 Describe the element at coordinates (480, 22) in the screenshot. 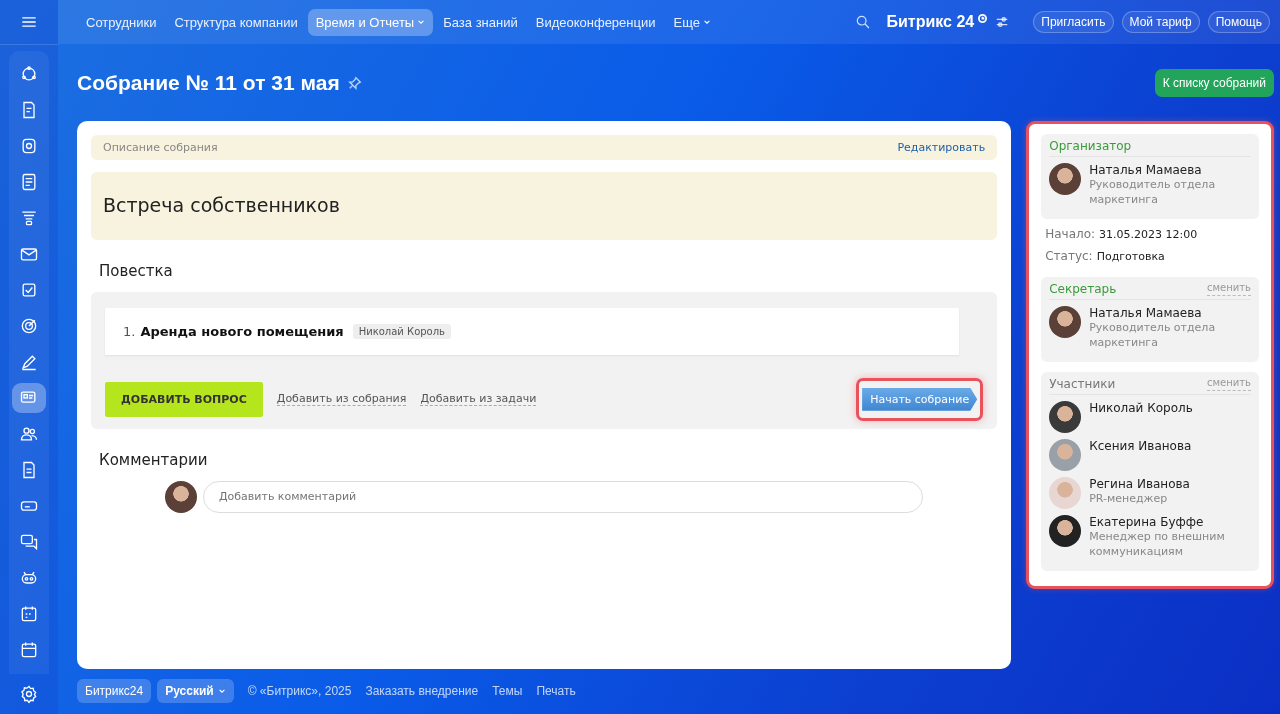

I see `nav-tab: База знаний` at that location.